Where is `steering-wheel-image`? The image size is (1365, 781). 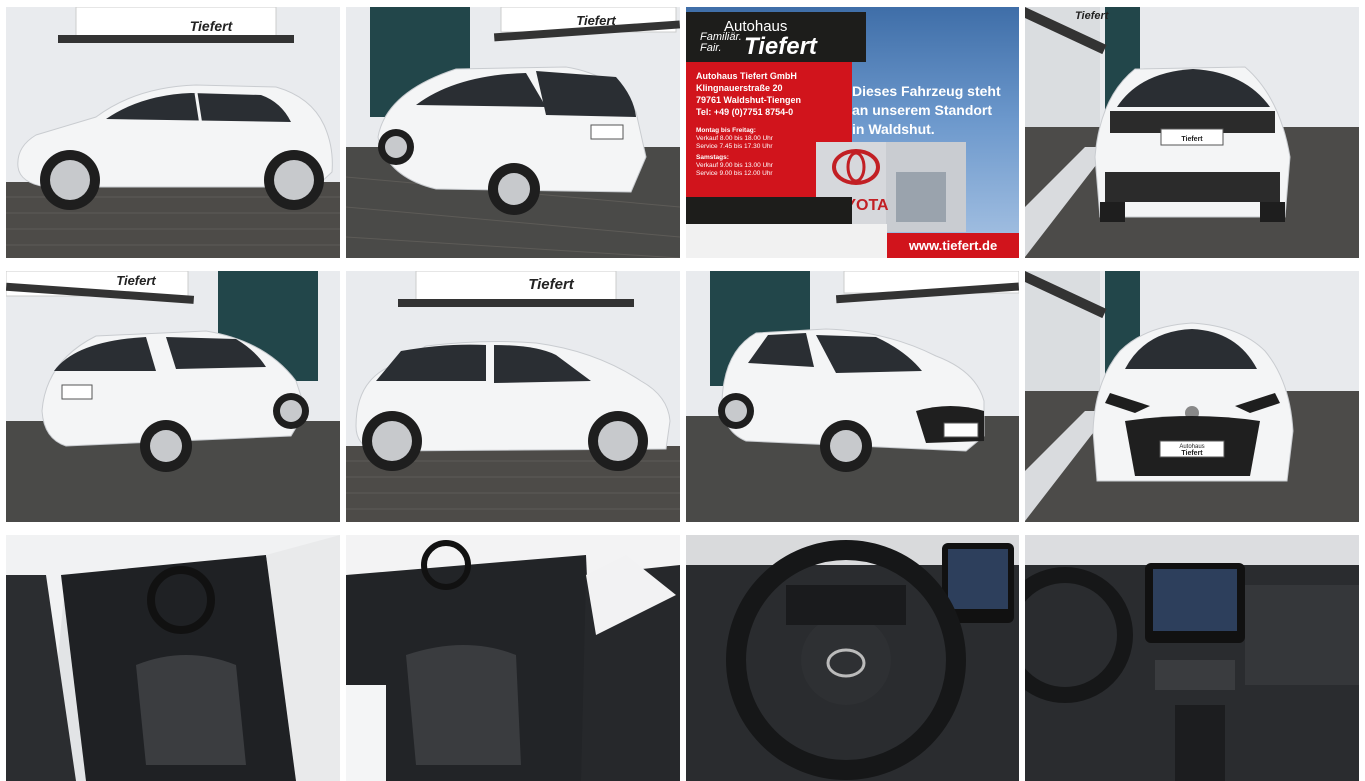
steering-wheel-image is located at coordinates (852, 658).